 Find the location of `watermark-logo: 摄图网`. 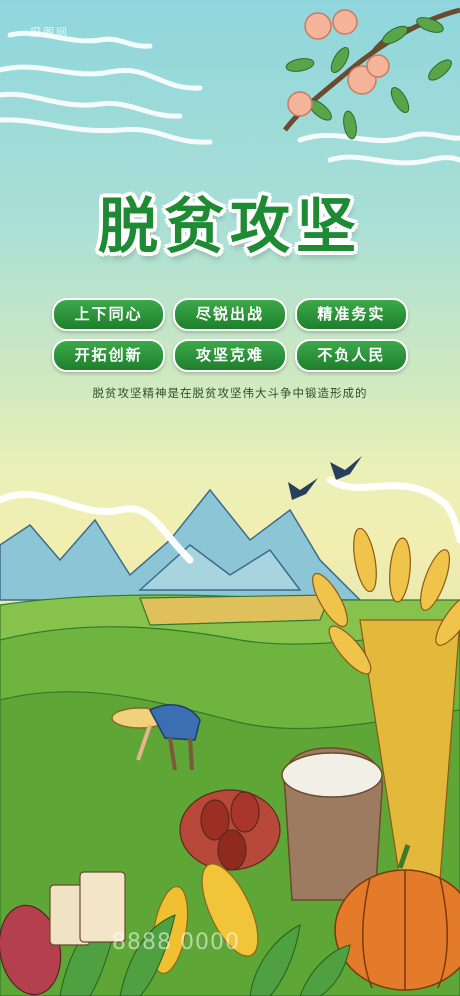

watermark-logo: 摄图网 is located at coordinates (49, 32).